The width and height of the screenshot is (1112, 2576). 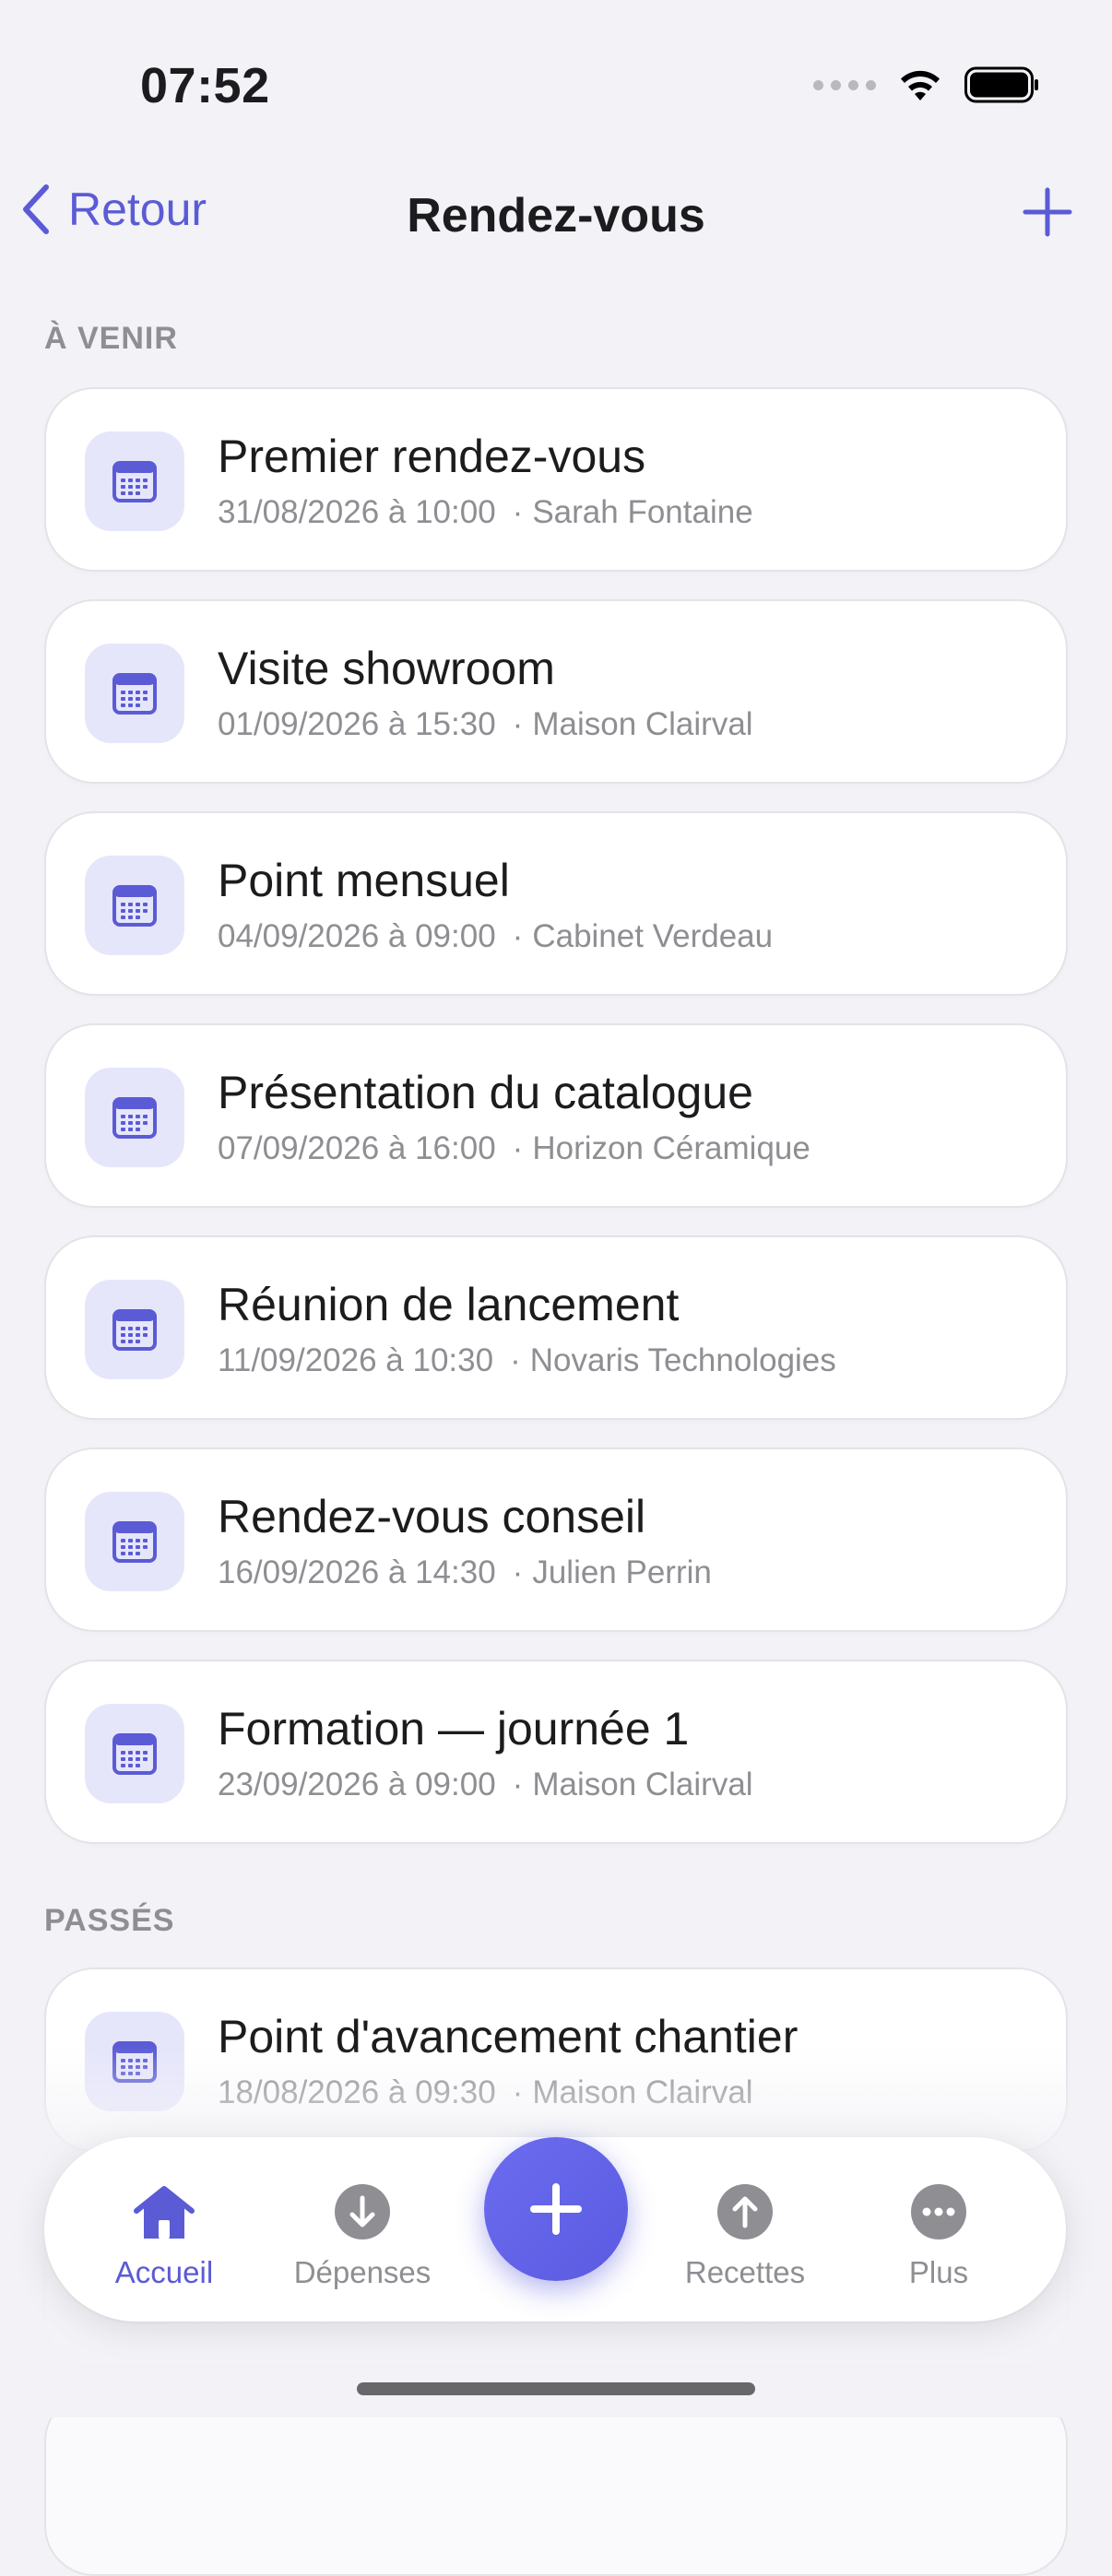 What do you see at coordinates (682, 1360) in the screenshot?
I see `appointment-contact: Novaris Technologies` at bounding box center [682, 1360].